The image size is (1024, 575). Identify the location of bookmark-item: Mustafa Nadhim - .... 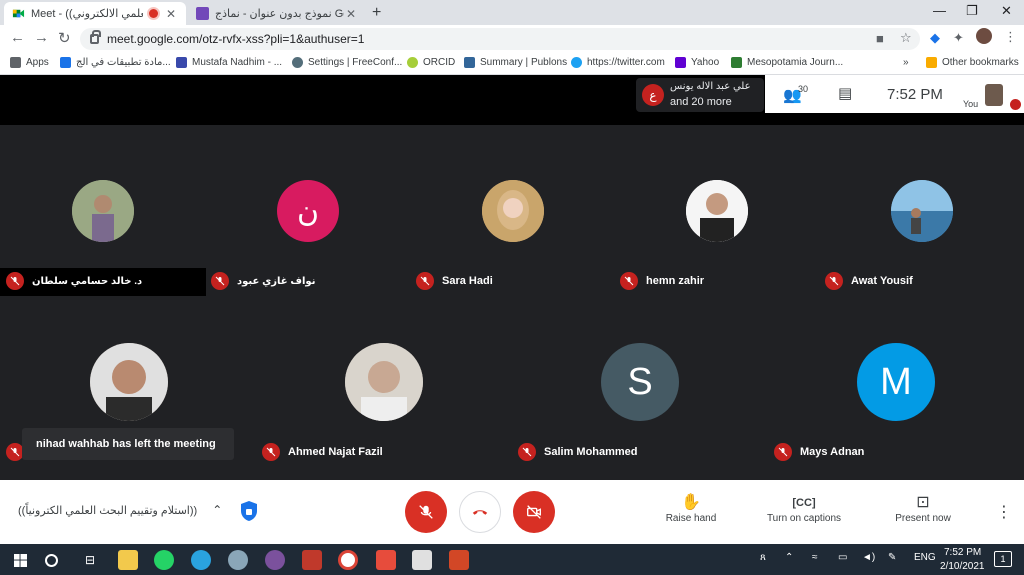
(229, 62).